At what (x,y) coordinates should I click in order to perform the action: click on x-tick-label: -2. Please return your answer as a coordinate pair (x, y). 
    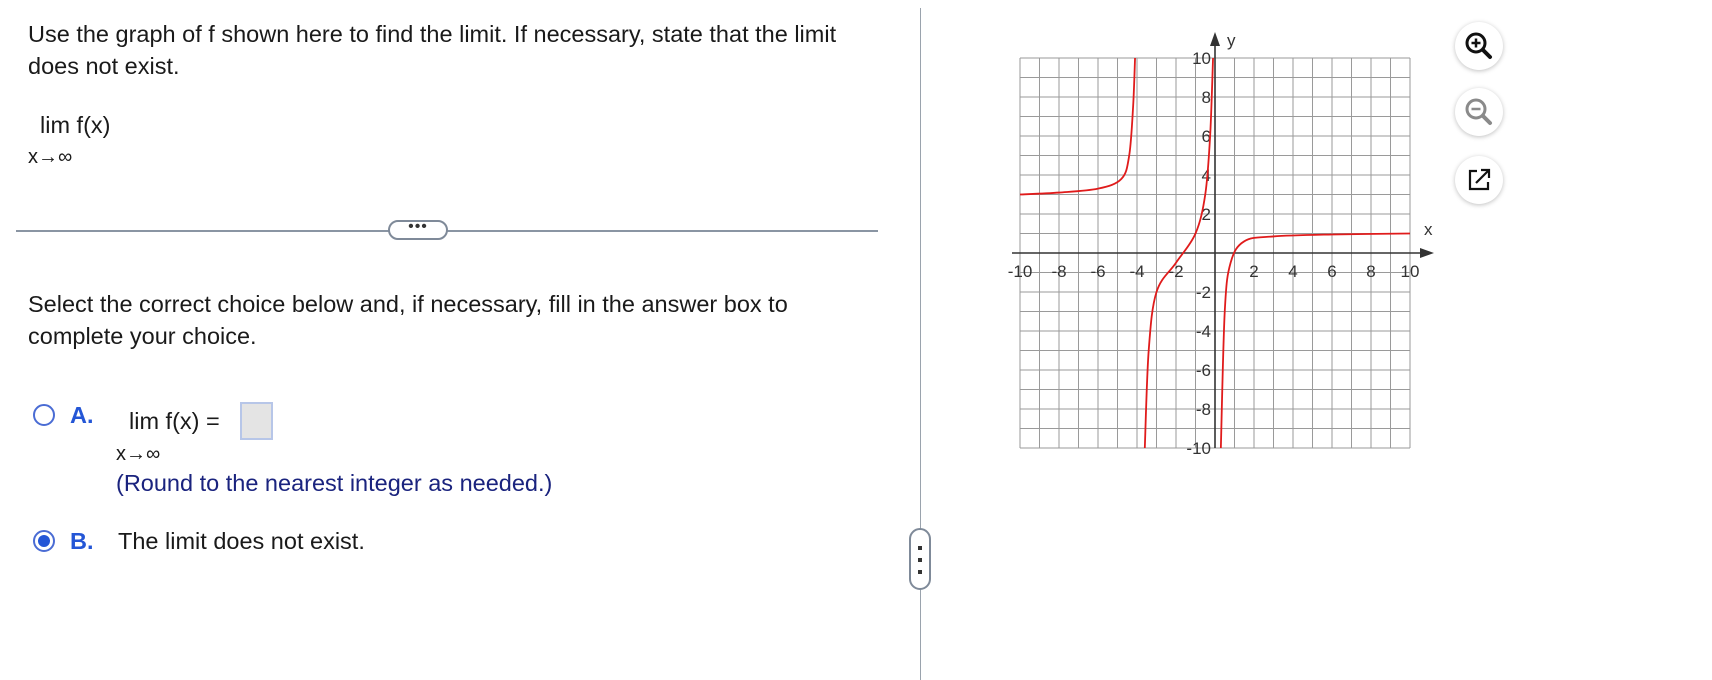
    Looking at the image, I should click on (1175, 271).